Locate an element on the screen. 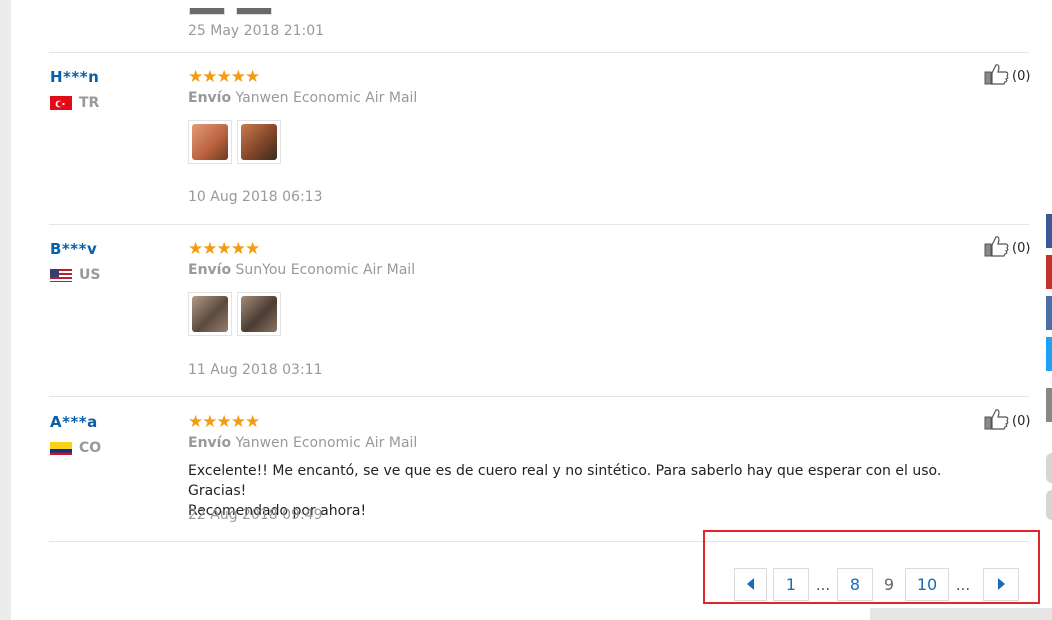 This screenshot has height=620, width=1052. pinterest-share-button is located at coordinates (1049, 272).